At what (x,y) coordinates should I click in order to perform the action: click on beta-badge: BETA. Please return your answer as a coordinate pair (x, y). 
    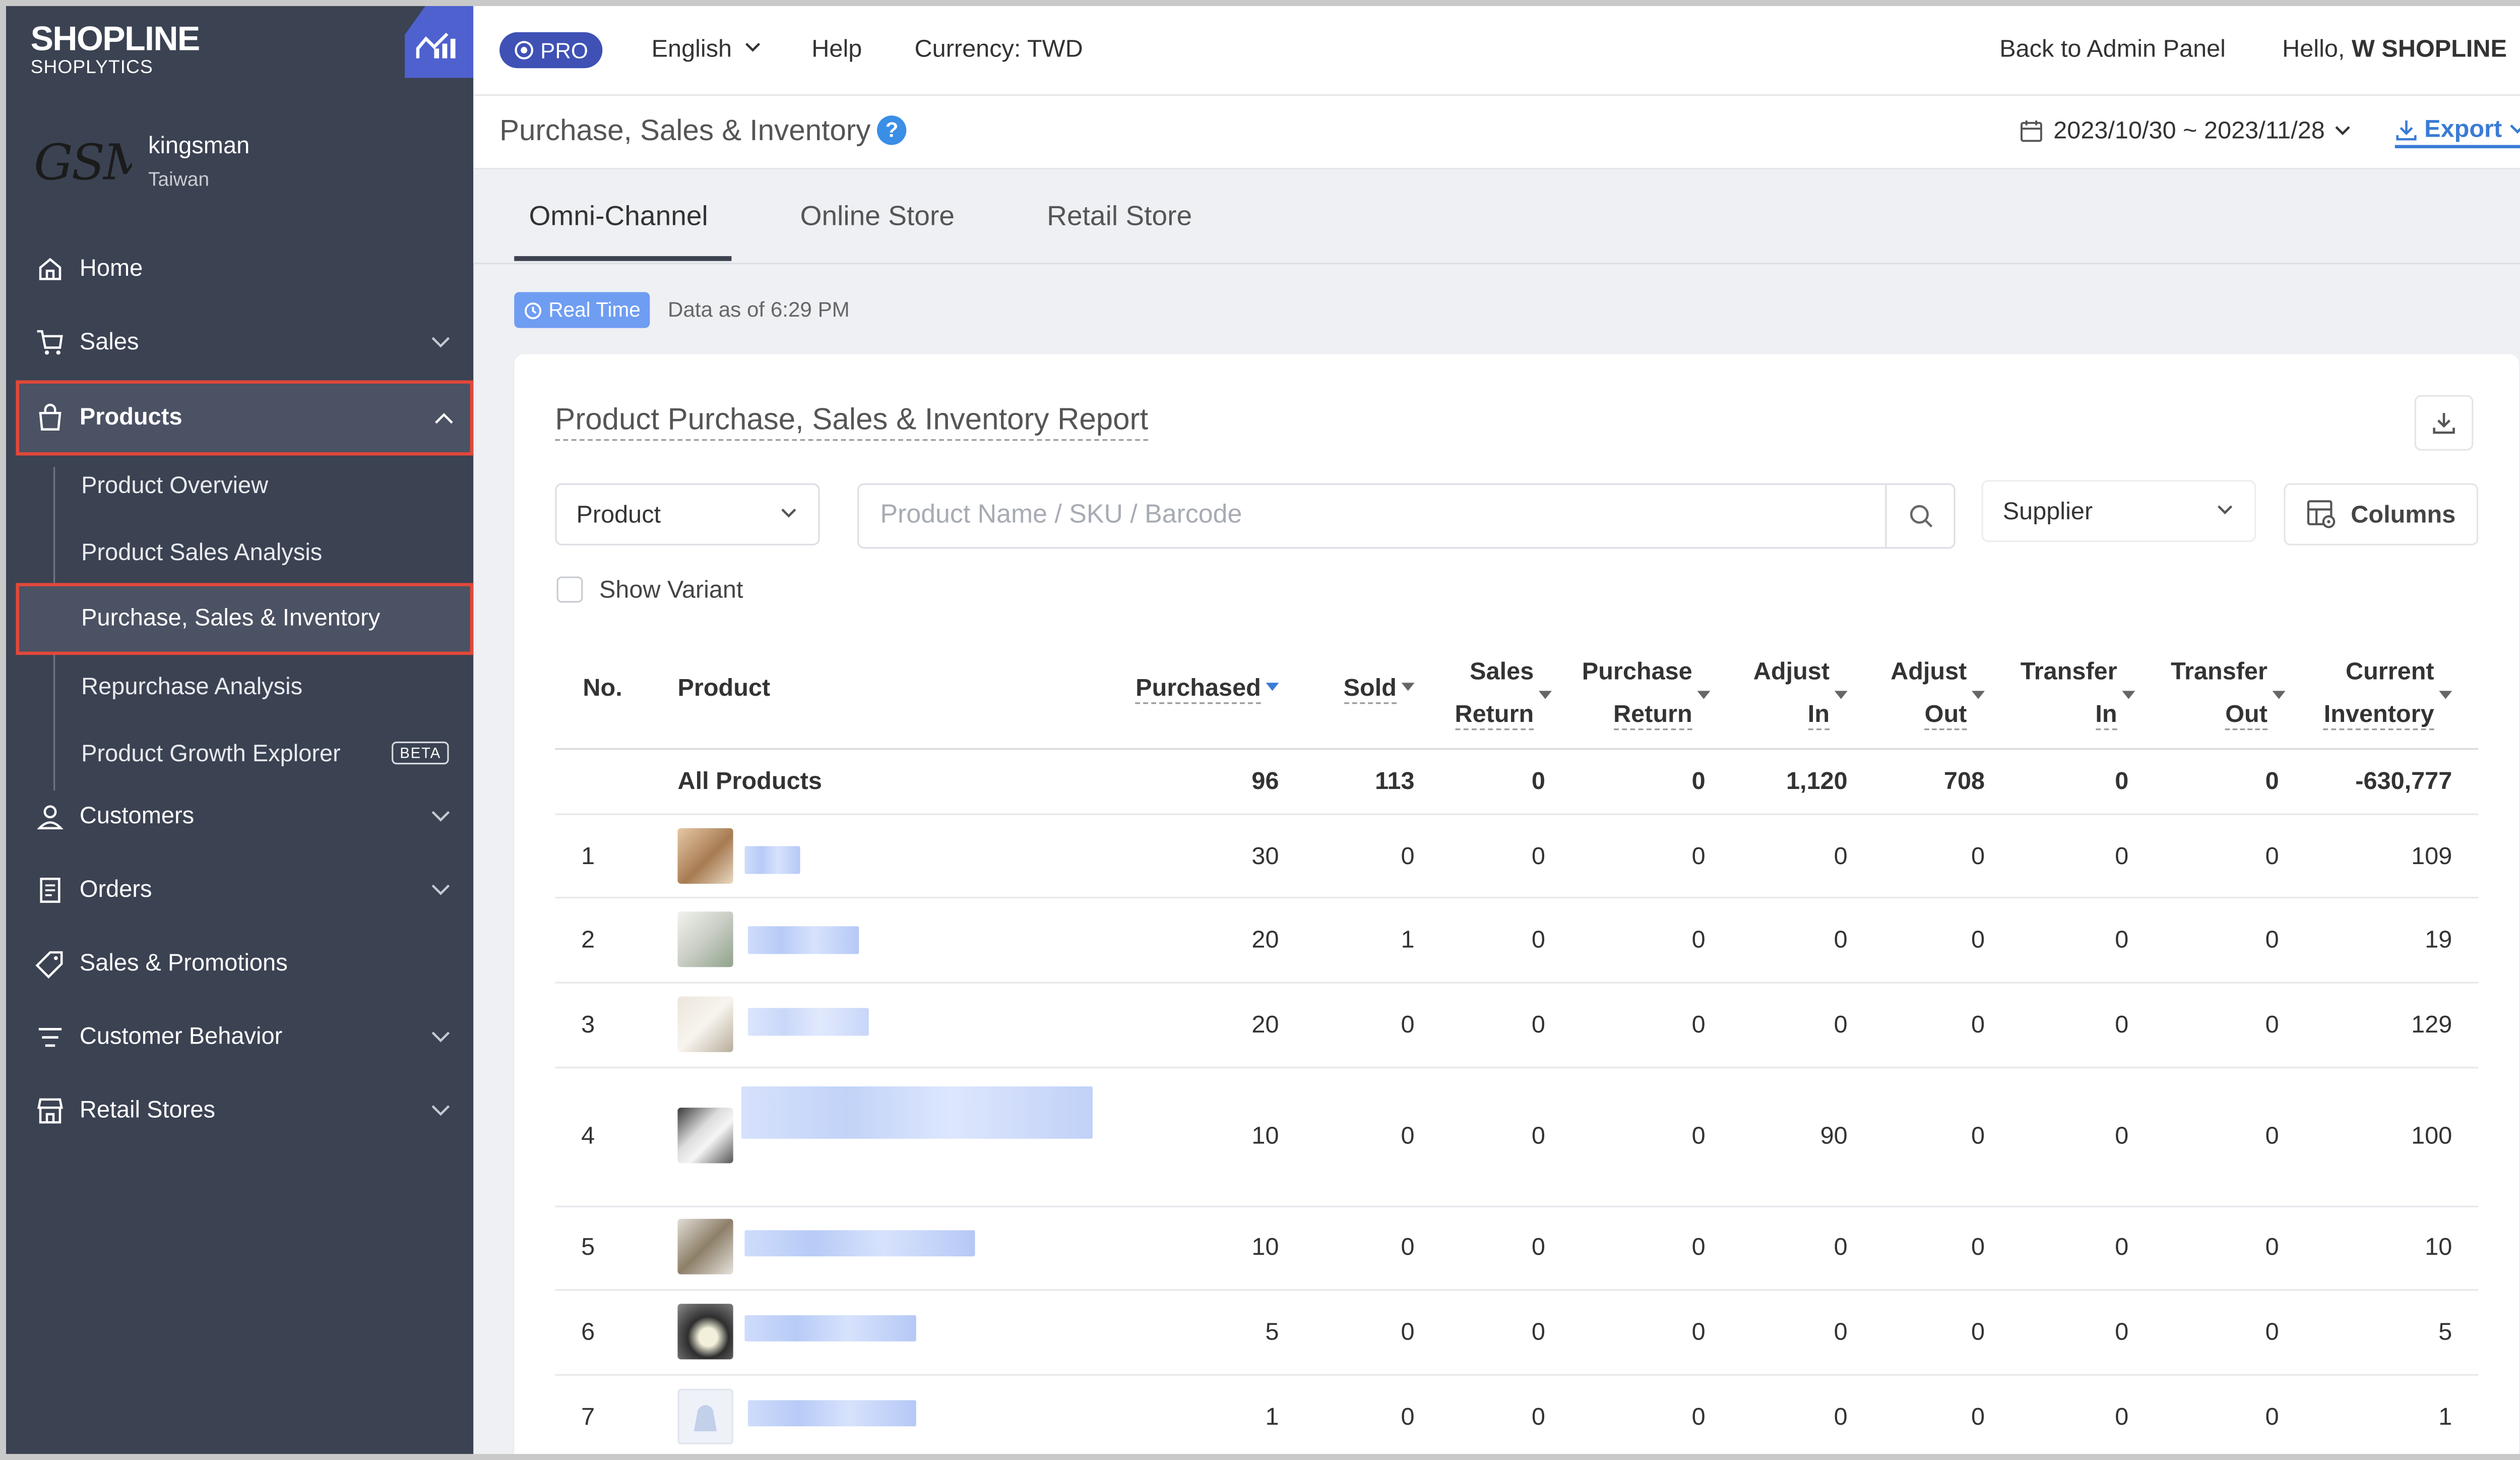
    Looking at the image, I should click on (421, 753).